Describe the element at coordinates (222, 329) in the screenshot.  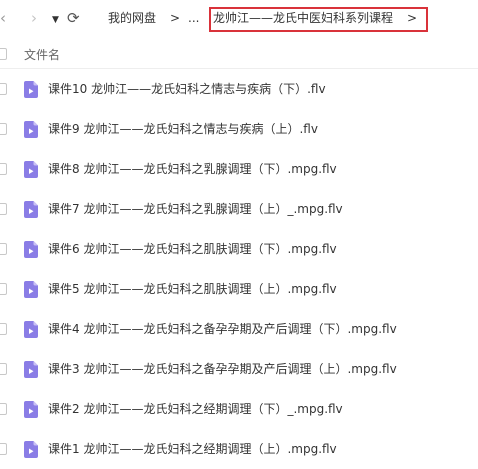
I see `file-name: 课件4 龙帅江——龙氏妇科之备孕孕期及产后调理（下）.mpg.flv` at that location.